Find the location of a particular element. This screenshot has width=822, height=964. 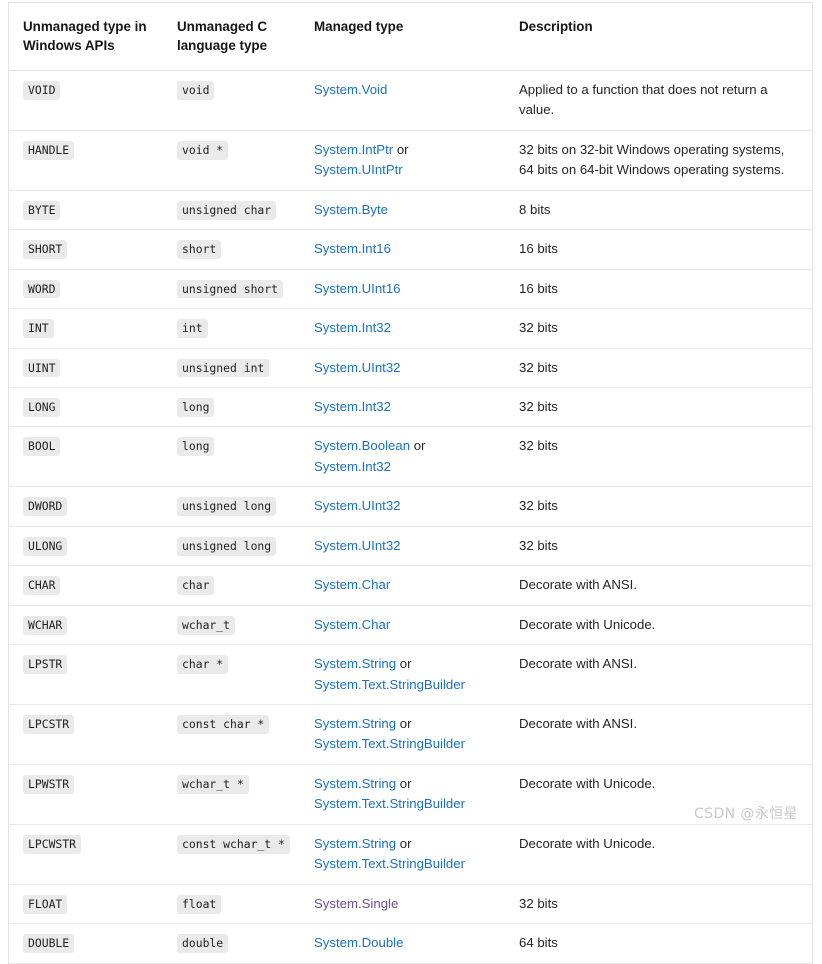

code-chip-unmanaged-c: double is located at coordinates (203, 944).